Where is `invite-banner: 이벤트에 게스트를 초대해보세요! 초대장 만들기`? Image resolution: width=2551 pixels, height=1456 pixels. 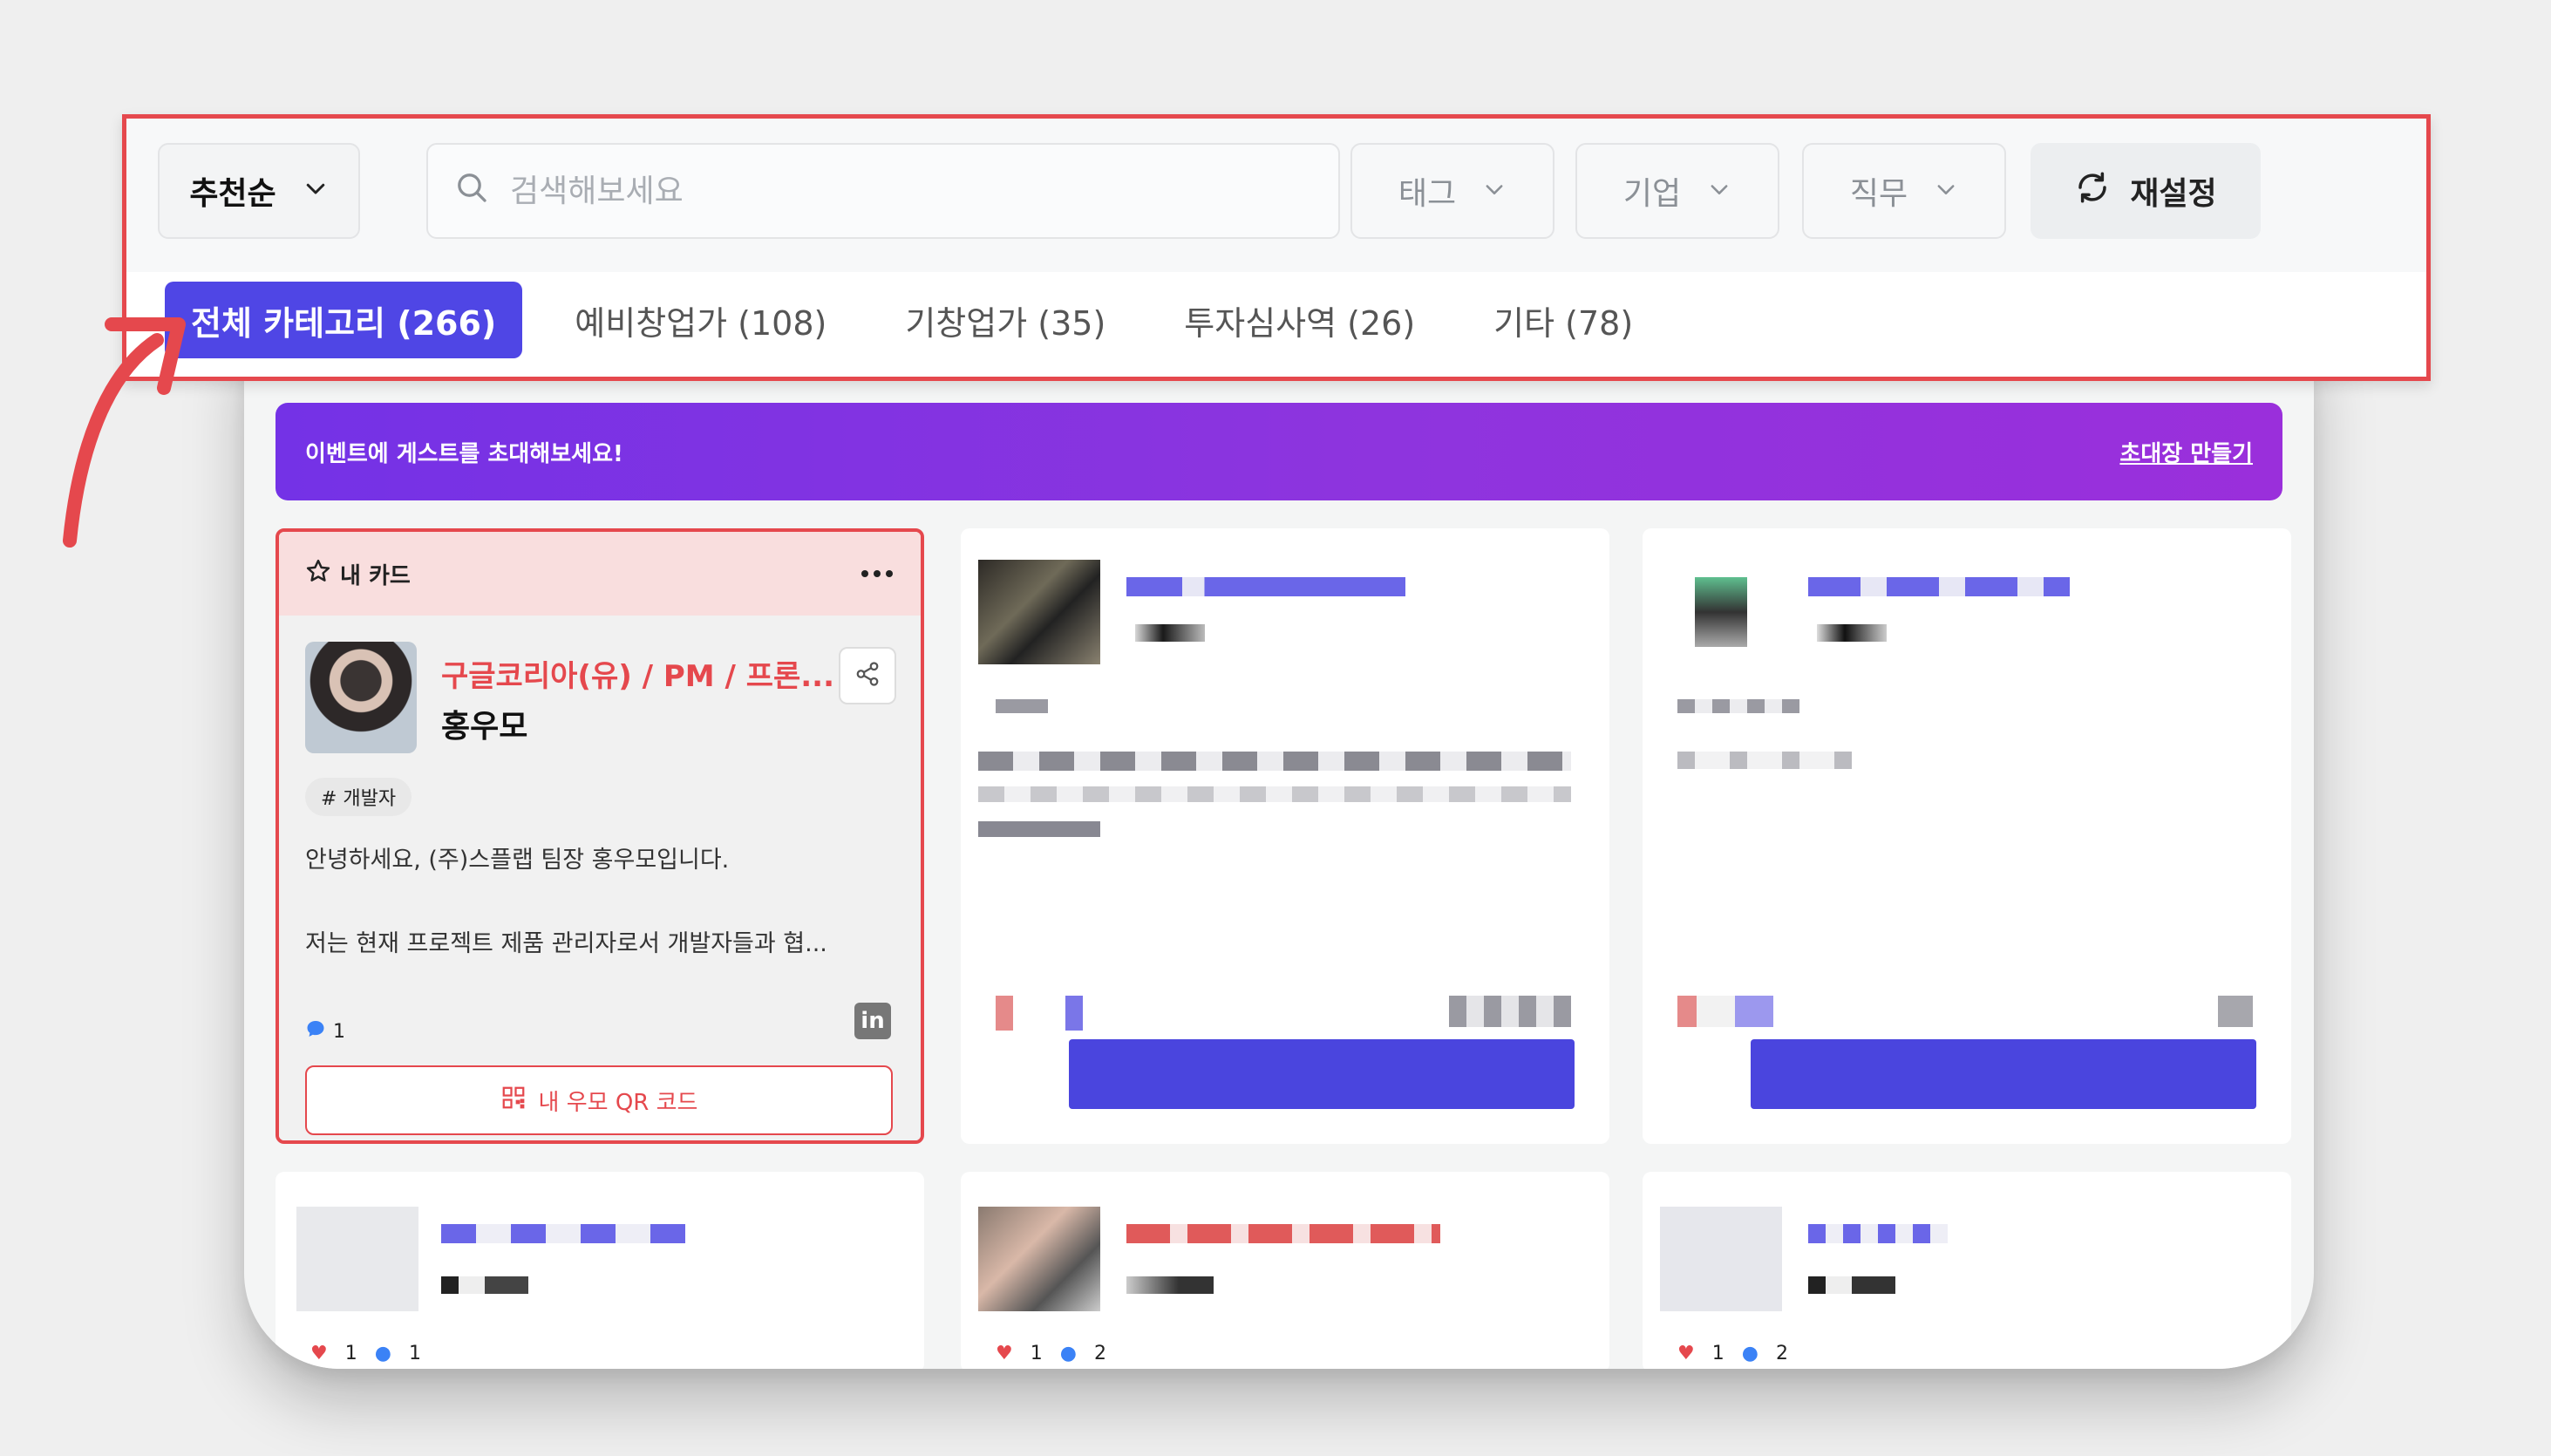
invite-banner: 이벤트에 게스트를 초대해보세요! 초대장 만들기 is located at coordinates (1279, 451).